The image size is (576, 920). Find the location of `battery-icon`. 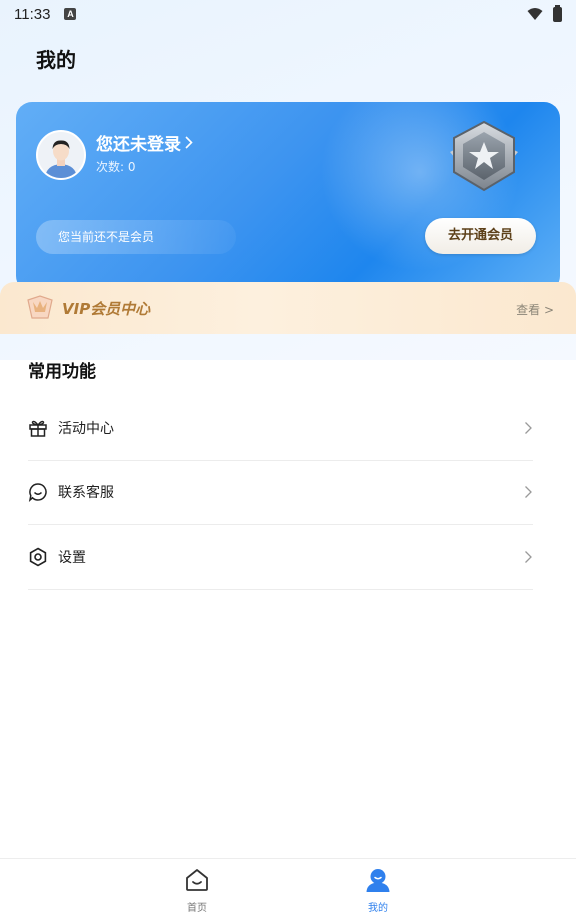

battery-icon is located at coordinates (557, 13).